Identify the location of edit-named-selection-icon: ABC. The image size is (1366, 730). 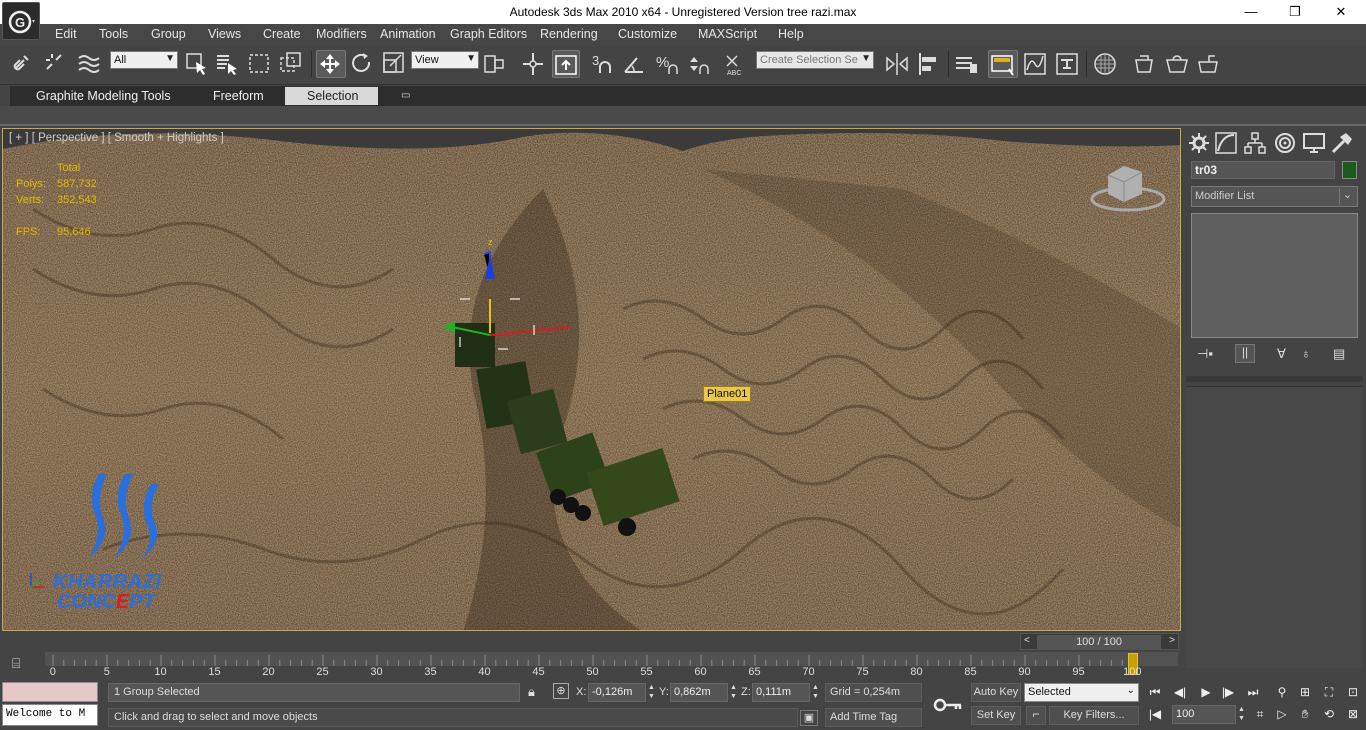
(735, 64).